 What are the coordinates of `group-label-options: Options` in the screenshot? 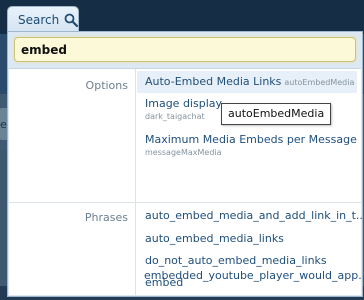 It's located at (106, 85).